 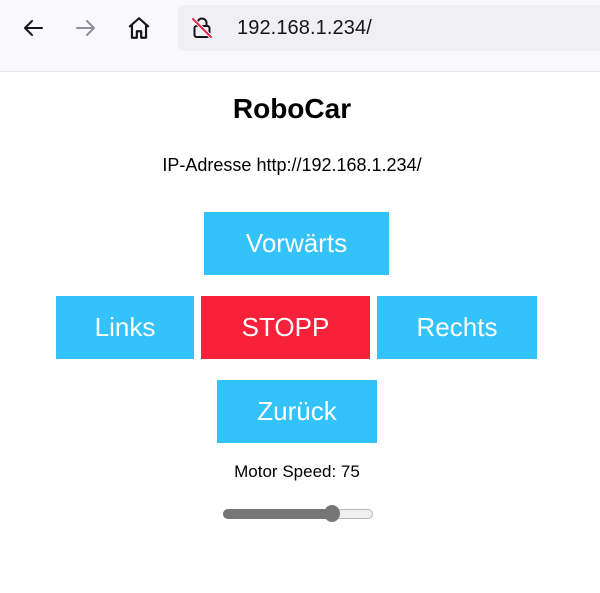 What do you see at coordinates (125, 327) in the screenshot?
I see `left-button: Links` at bounding box center [125, 327].